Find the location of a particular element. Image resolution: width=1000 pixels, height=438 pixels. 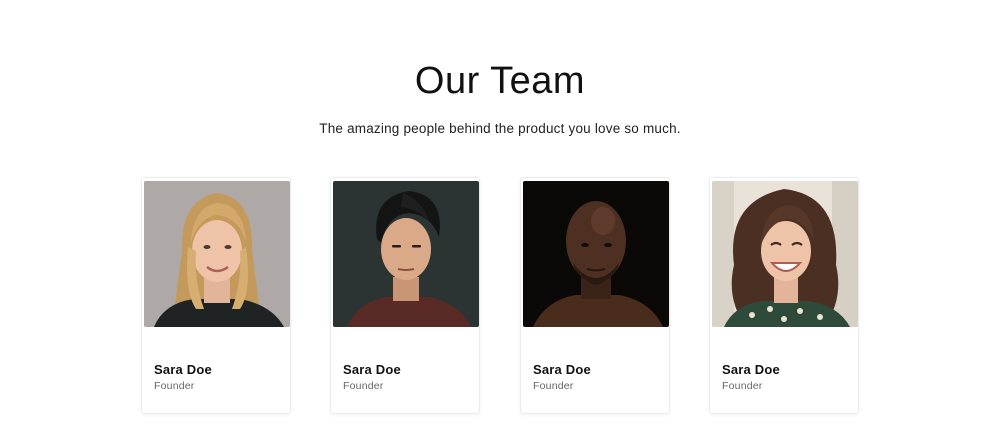

section-title: Our Team is located at coordinates (500, 81).